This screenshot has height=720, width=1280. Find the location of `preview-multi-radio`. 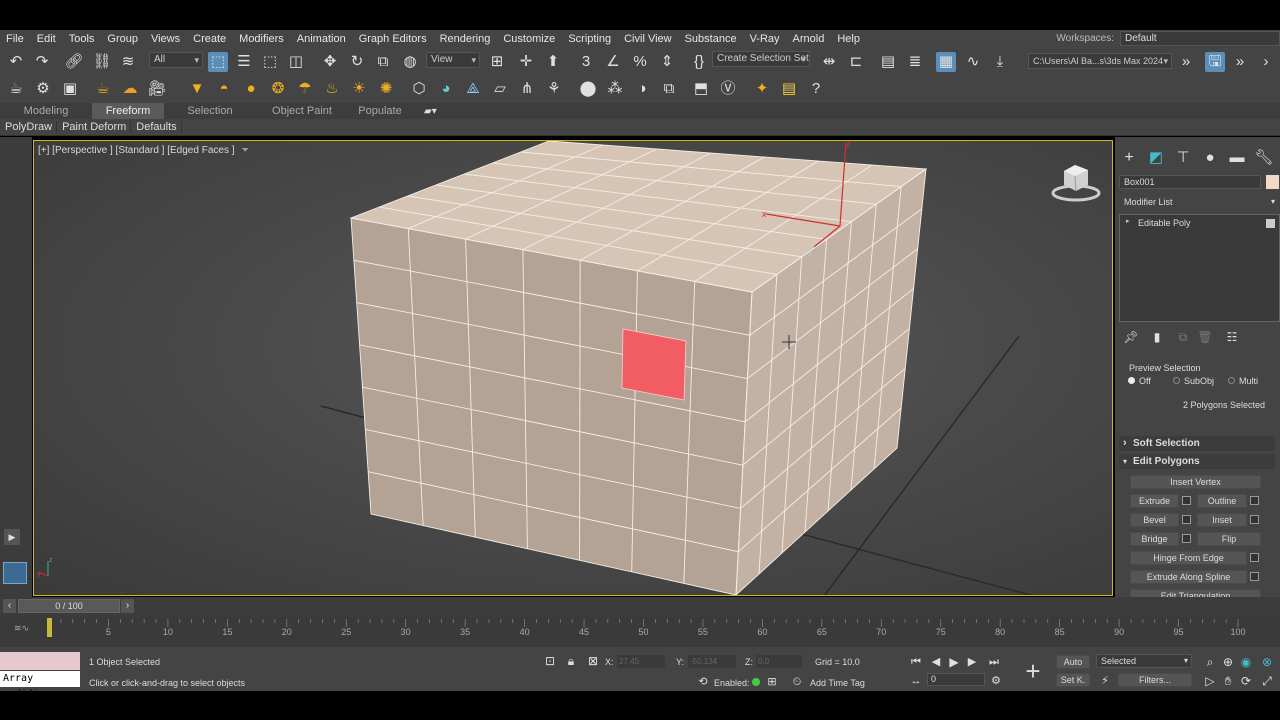

preview-multi-radio is located at coordinates (1231, 380).